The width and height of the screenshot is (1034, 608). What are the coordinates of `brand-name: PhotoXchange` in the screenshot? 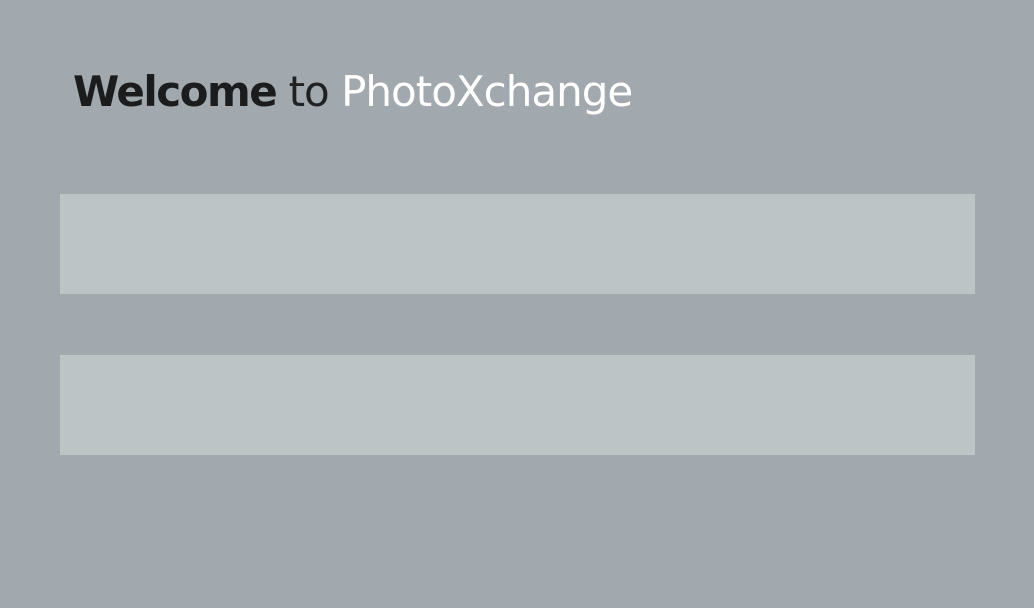 It's located at (487, 91).